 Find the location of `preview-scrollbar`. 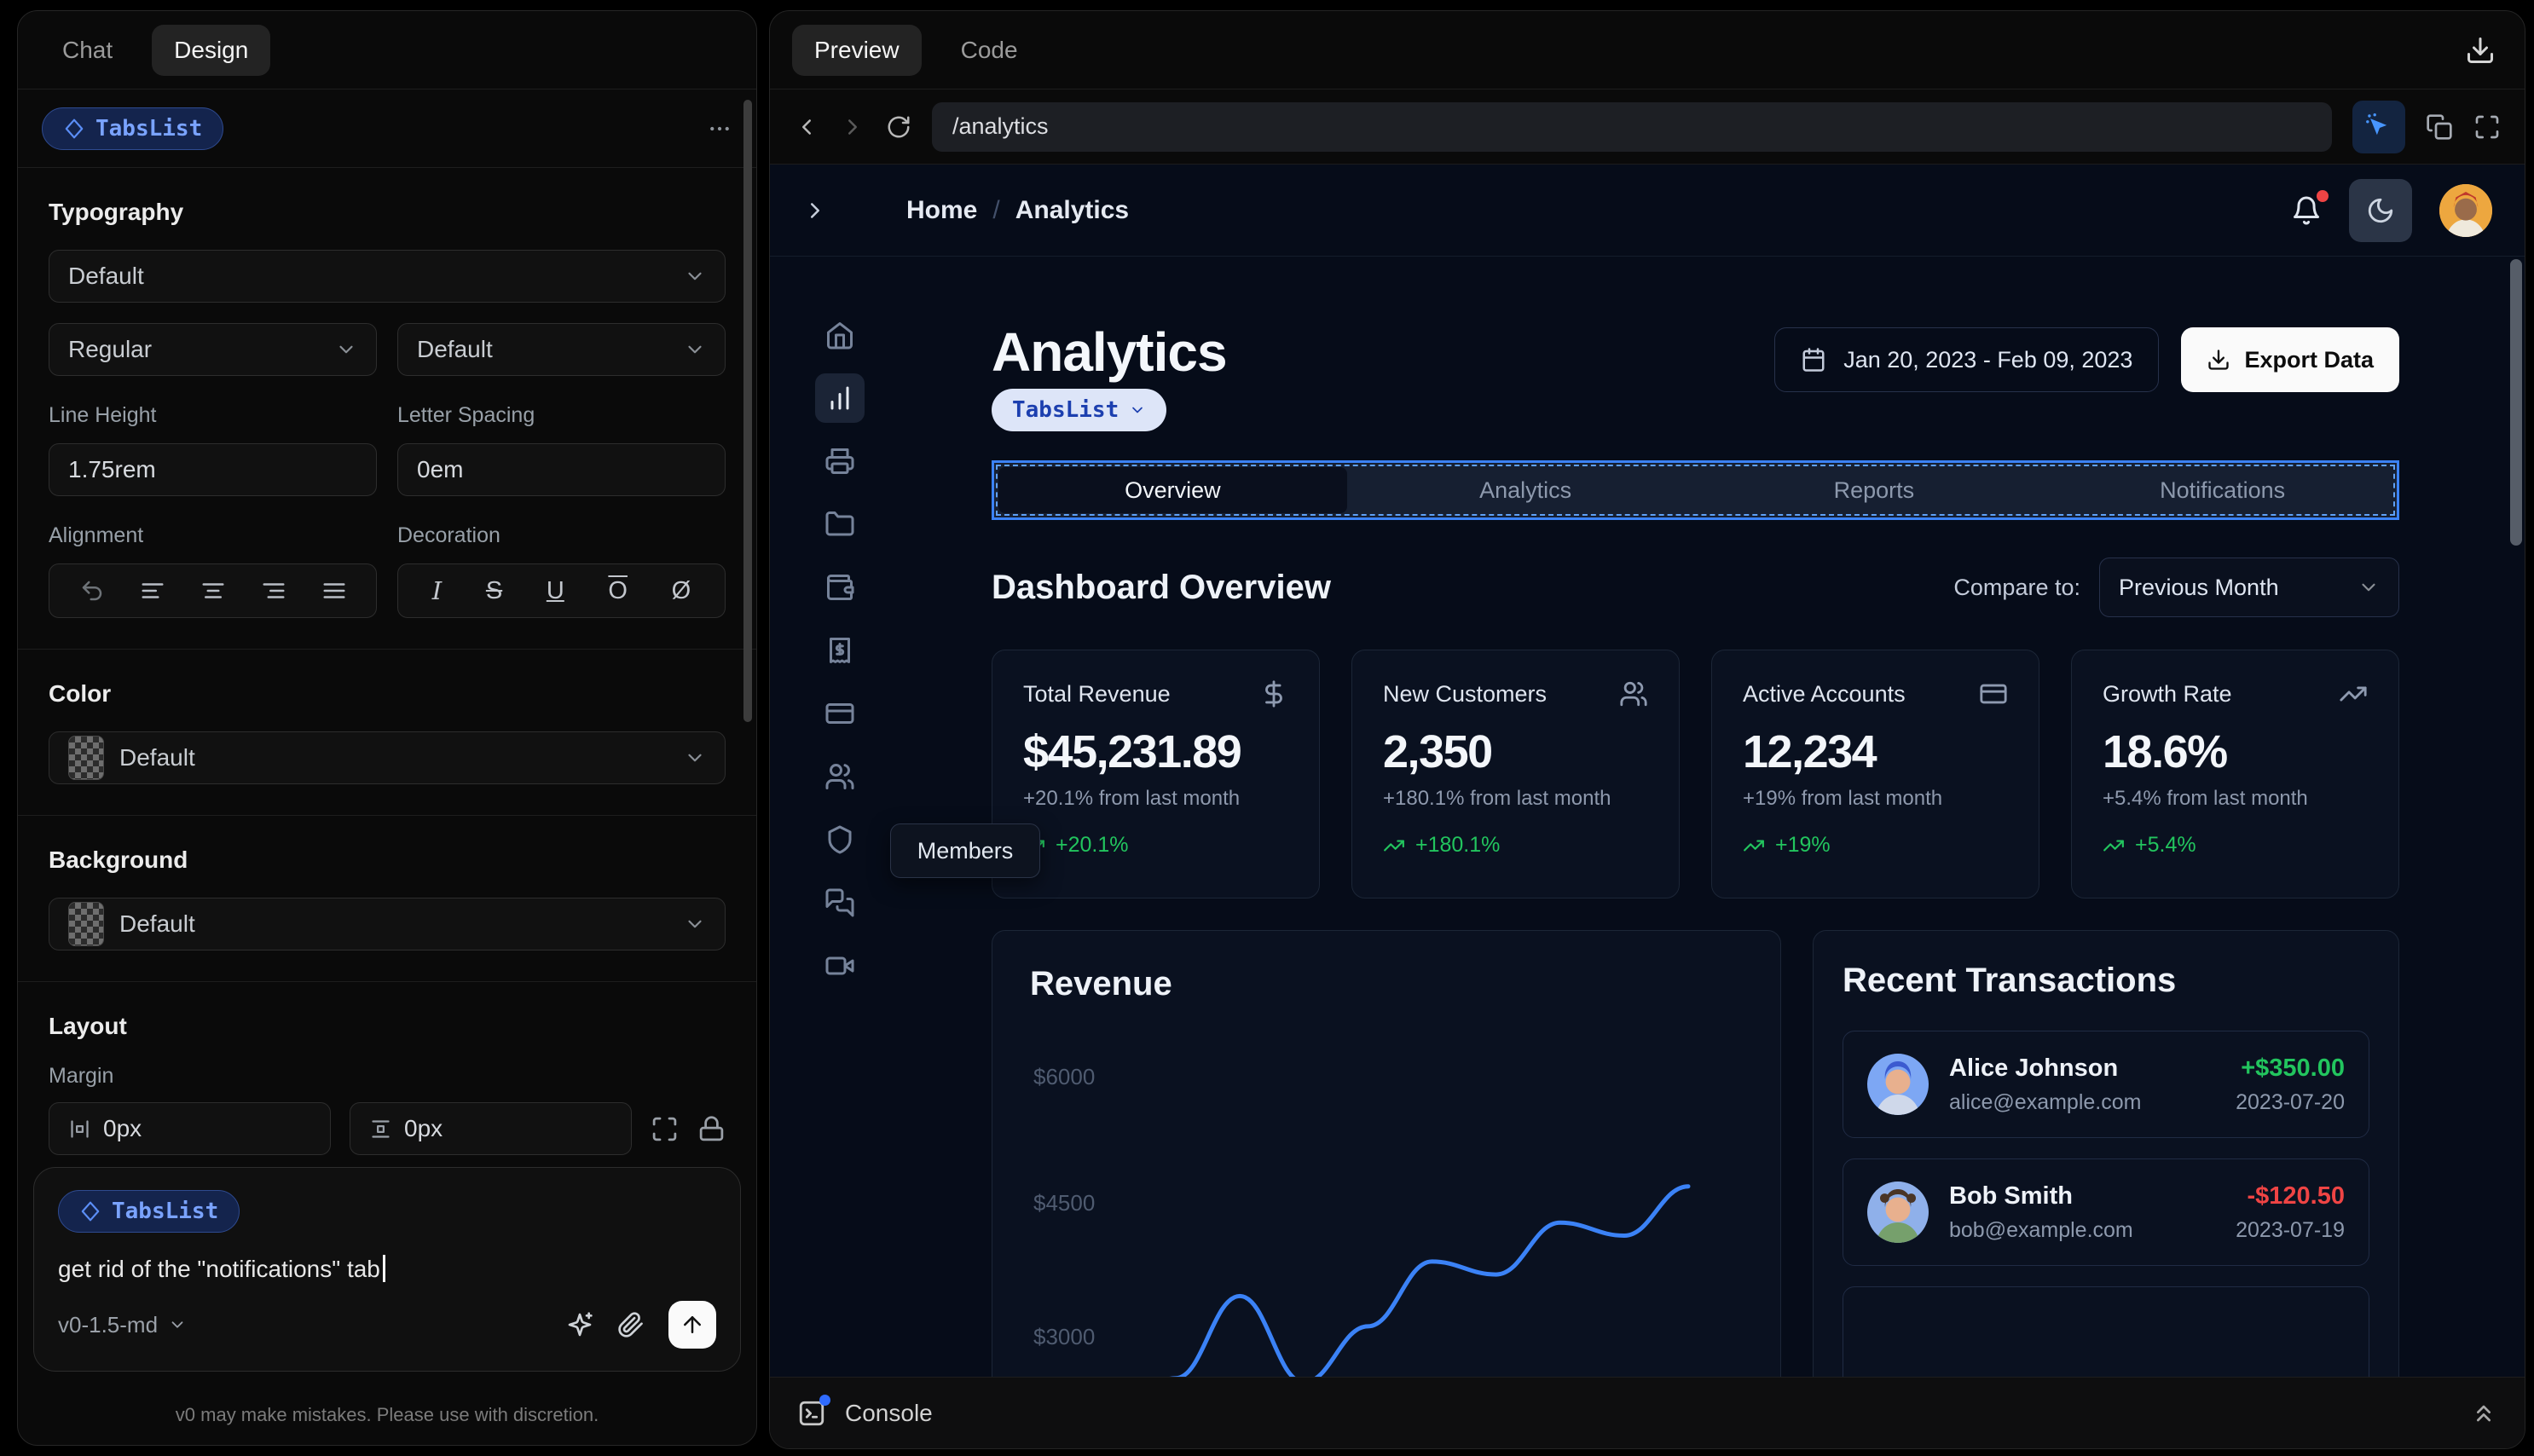

preview-scrollbar is located at coordinates (2516, 402).